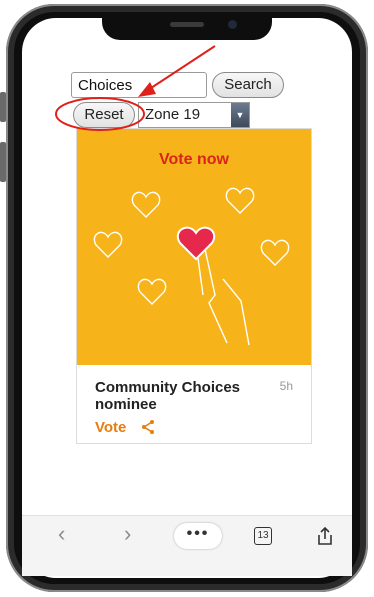 This screenshot has width=374, height=597. What do you see at coordinates (191, 266) in the screenshot?
I see `vote-illustration` at bounding box center [191, 266].